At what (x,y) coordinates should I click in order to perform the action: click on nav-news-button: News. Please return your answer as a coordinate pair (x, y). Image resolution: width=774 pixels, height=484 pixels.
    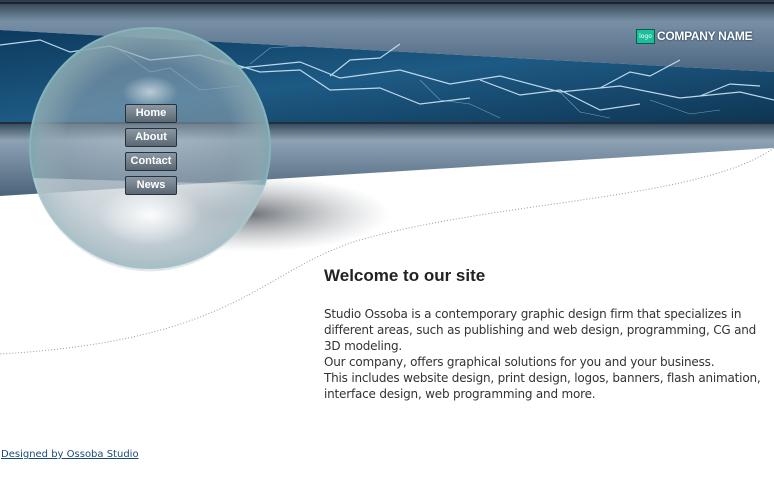
    Looking at the image, I should click on (151, 185).